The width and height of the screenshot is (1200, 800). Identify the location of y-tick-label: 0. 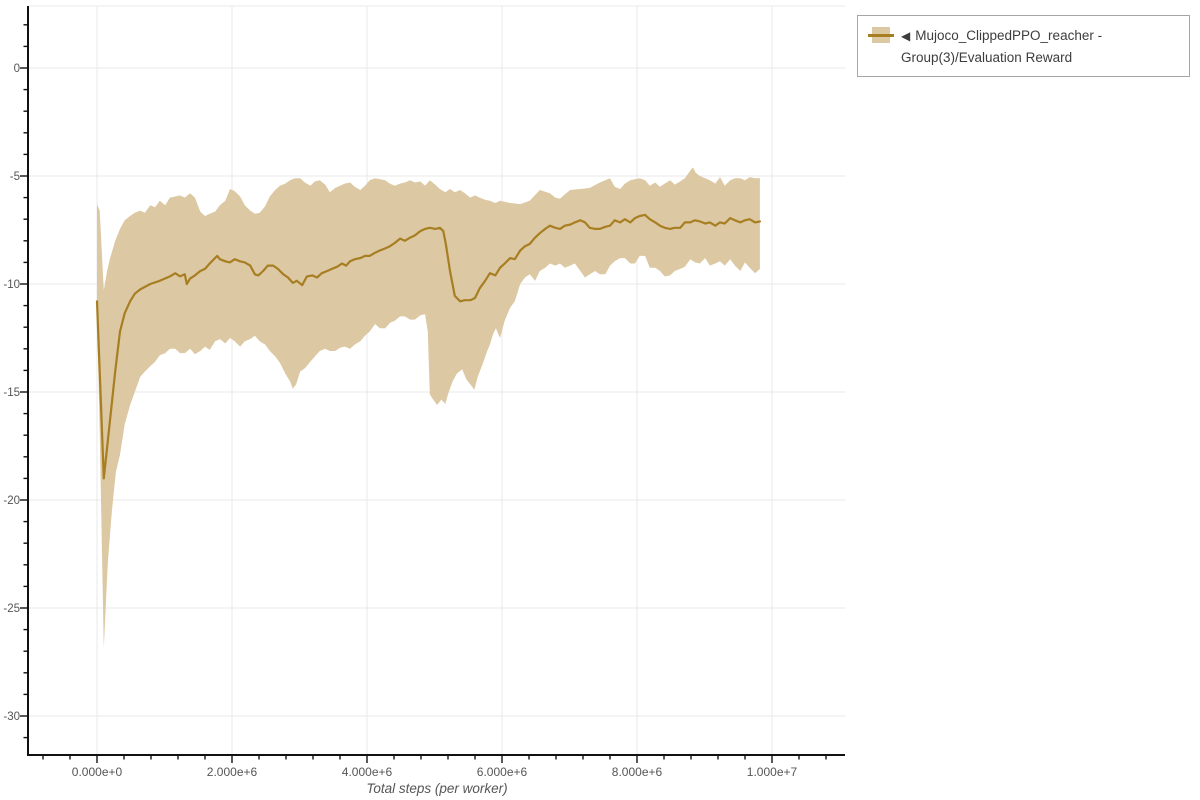
(17, 69).